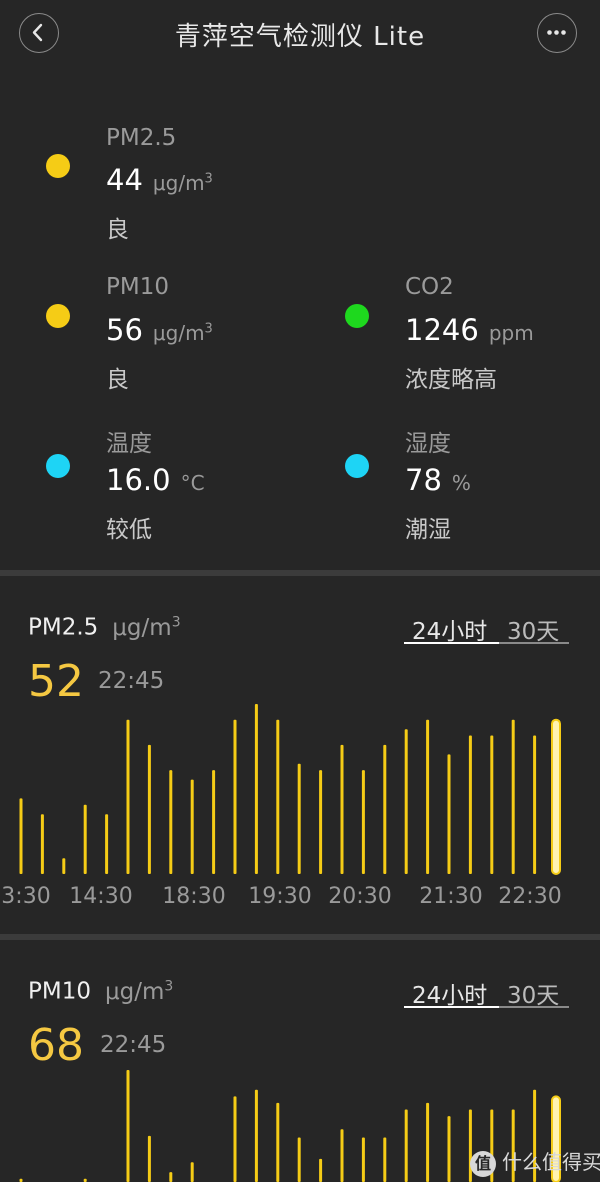  I want to click on metric-value-row: 78%, so click(438, 480).